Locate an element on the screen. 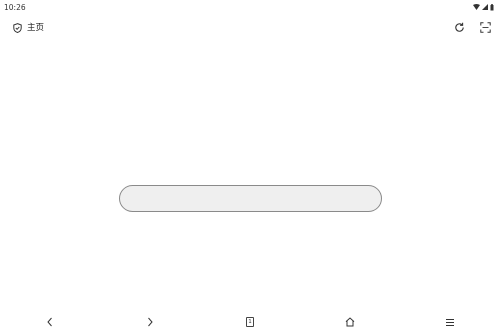  toolbar: 主页 is located at coordinates (250, 27).